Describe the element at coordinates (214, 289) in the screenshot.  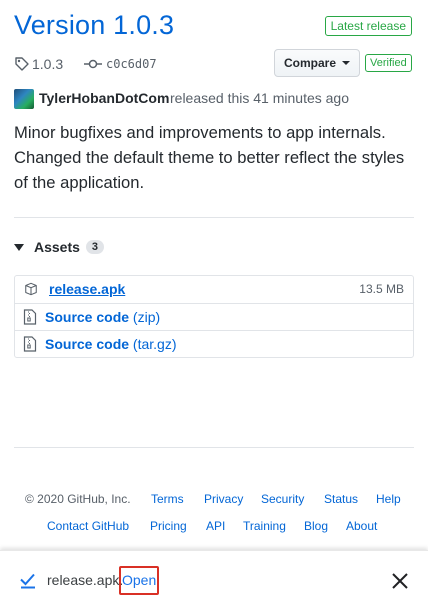
I see `asset-row: release.apk 13.5 MB` at that location.